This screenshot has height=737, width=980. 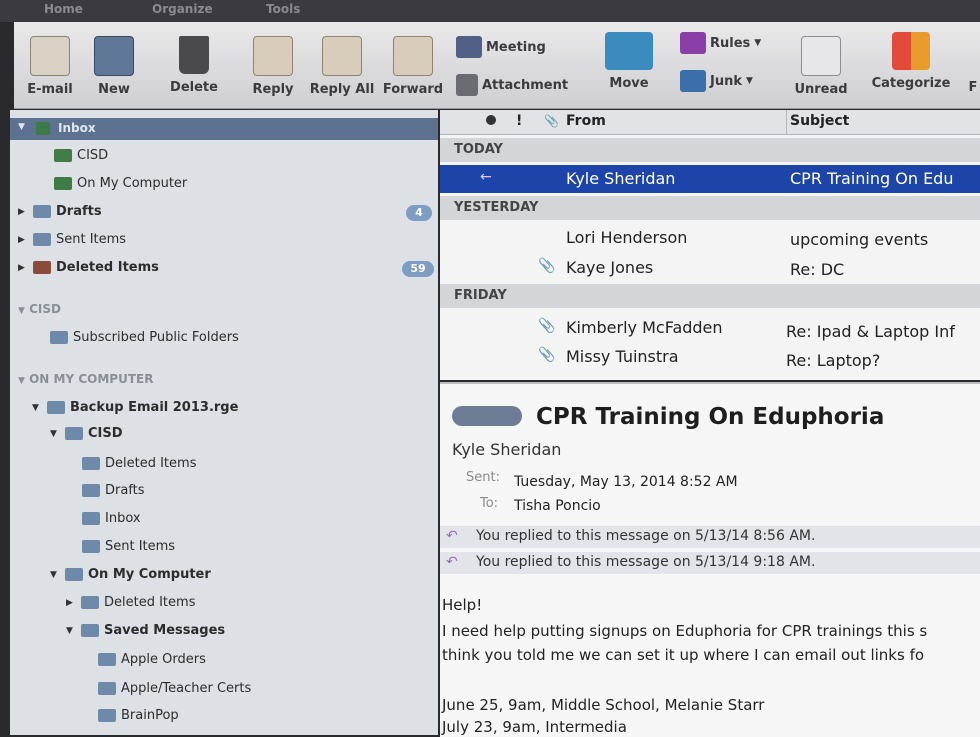 What do you see at coordinates (144, 337) in the screenshot?
I see `sidebar-item-subscribed: Subscribed Public Folders` at bounding box center [144, 337].